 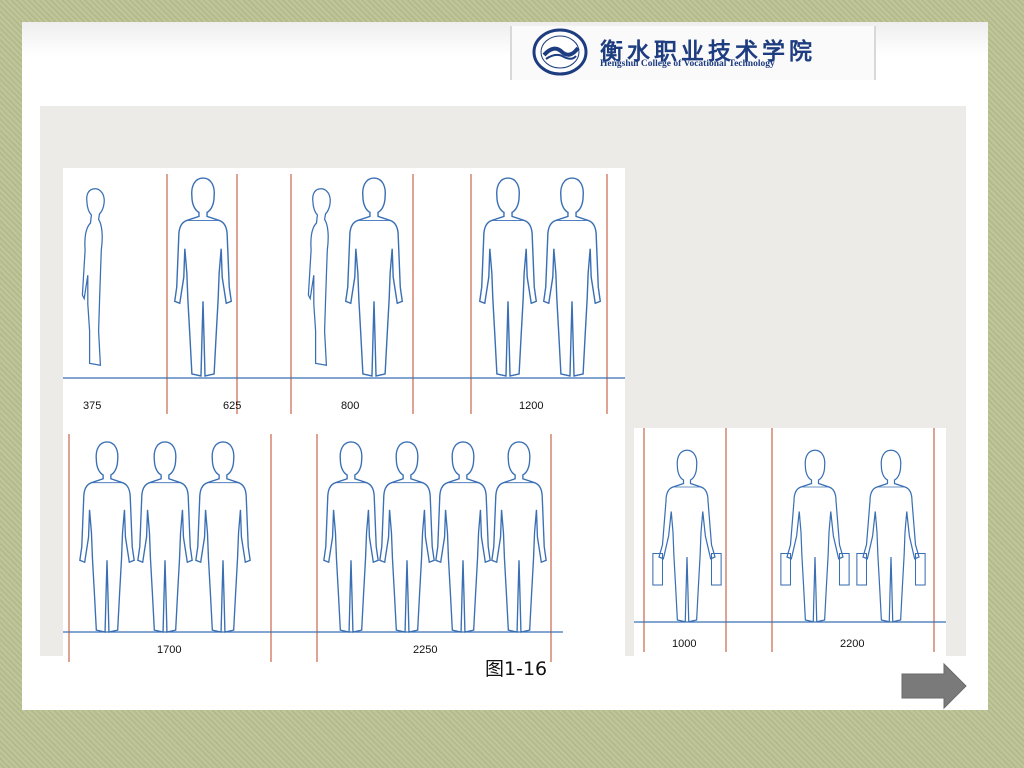 What do you see at coordinates (232, 406) in the screenshot?
I see `dimension-label: 625` at bounding box center [232, 406].